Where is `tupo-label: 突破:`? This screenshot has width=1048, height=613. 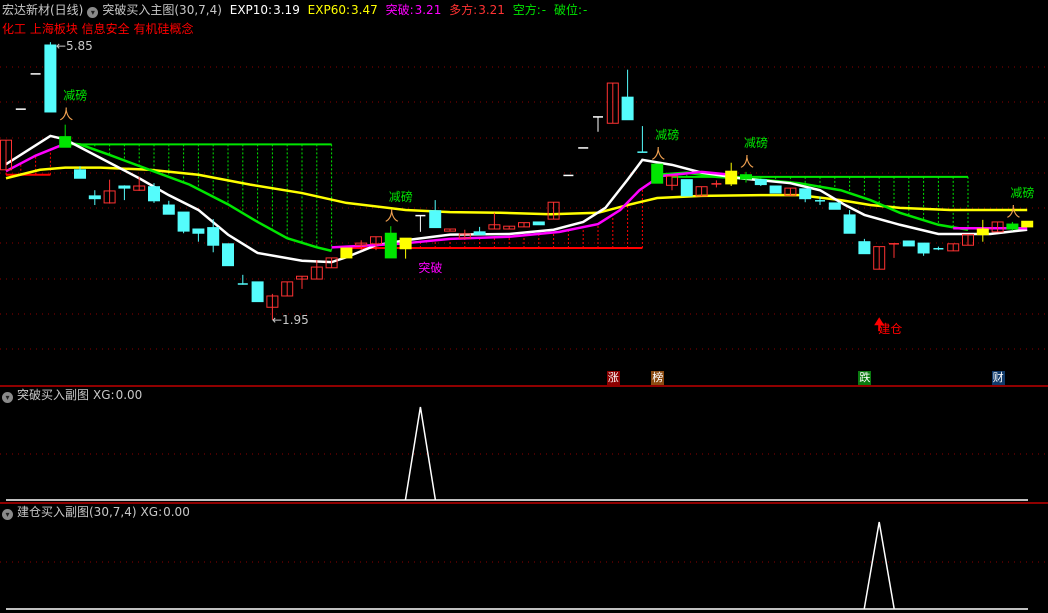
tupo-label: 突破: is located at coordinates (399, 10).